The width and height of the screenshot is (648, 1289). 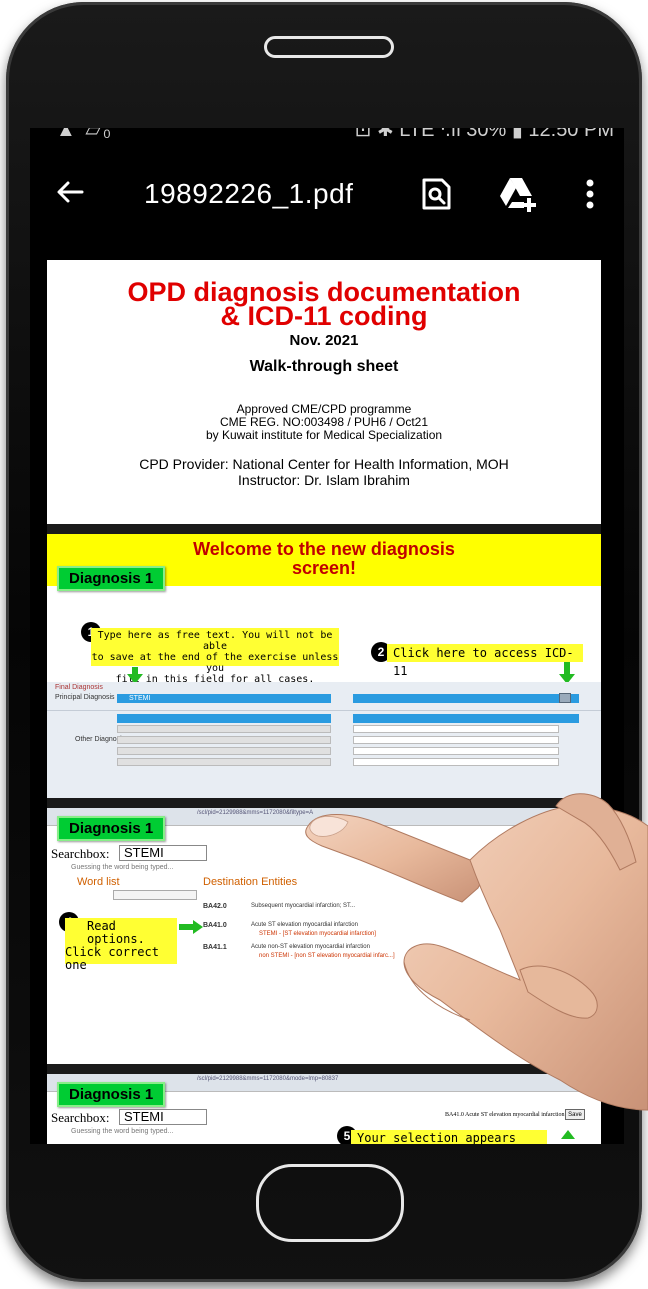 I want to click on step4-callout: Read options. Click correct one, so click(x=121, y=945).